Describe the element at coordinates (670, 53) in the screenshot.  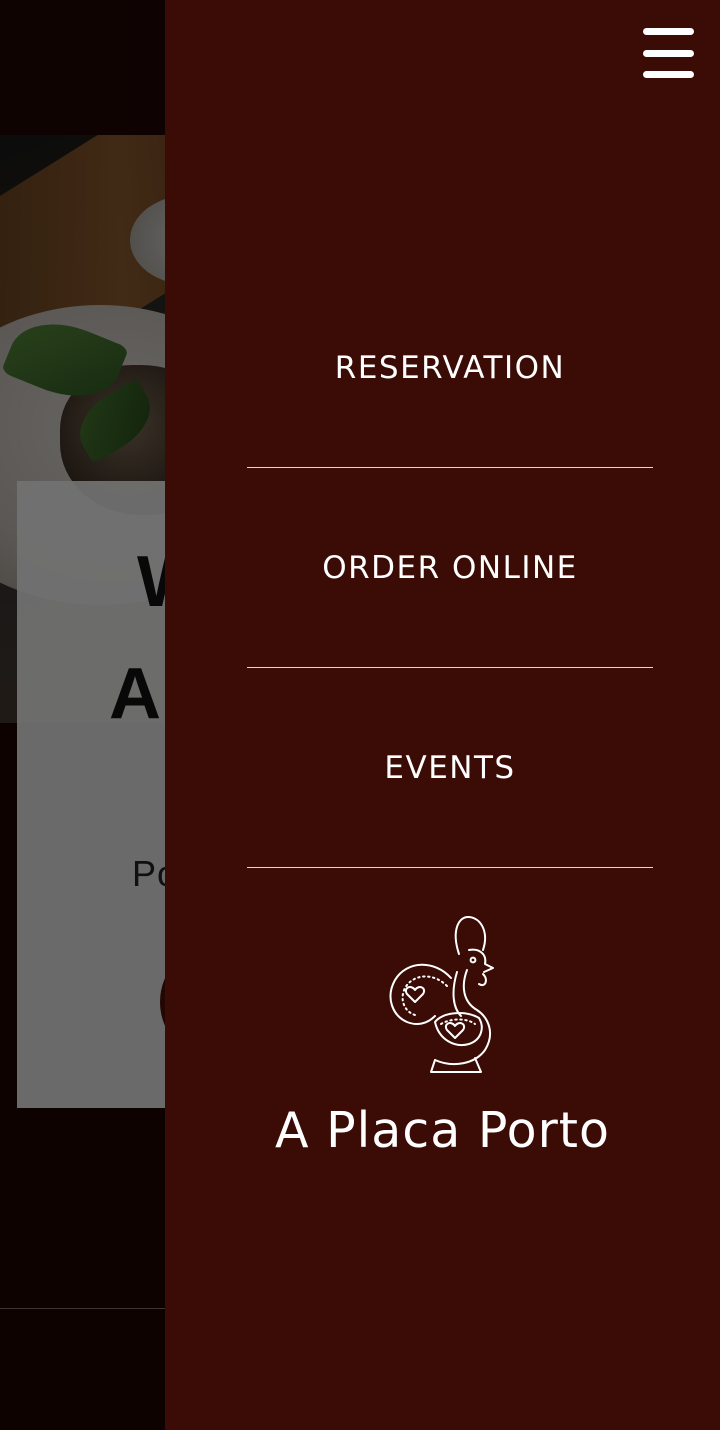
I see `hamburger-menu-icon` at that location.